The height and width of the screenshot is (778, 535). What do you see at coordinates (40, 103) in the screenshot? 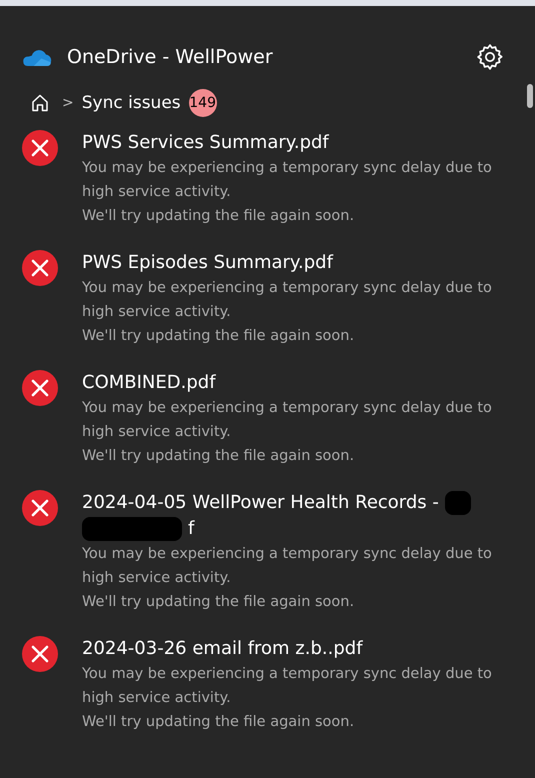
I see `home-icon` at bounding box center [40, 103].